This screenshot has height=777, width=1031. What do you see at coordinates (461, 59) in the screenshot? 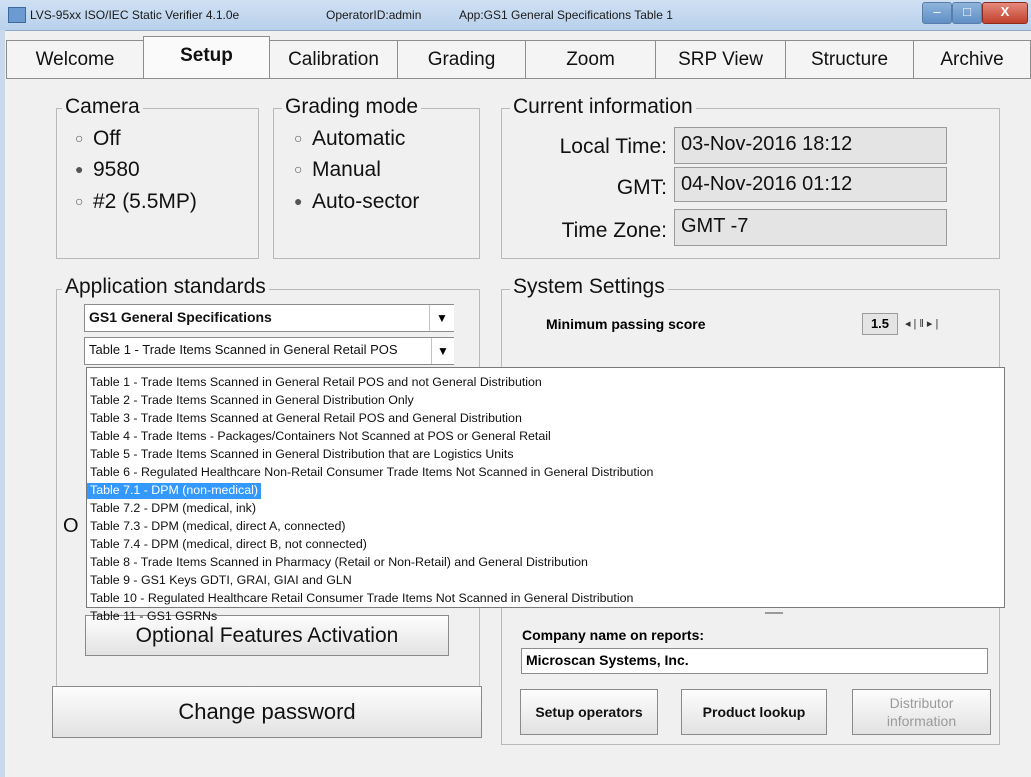
I see `tab-grading: Grading` at bounding box center [461, 59].